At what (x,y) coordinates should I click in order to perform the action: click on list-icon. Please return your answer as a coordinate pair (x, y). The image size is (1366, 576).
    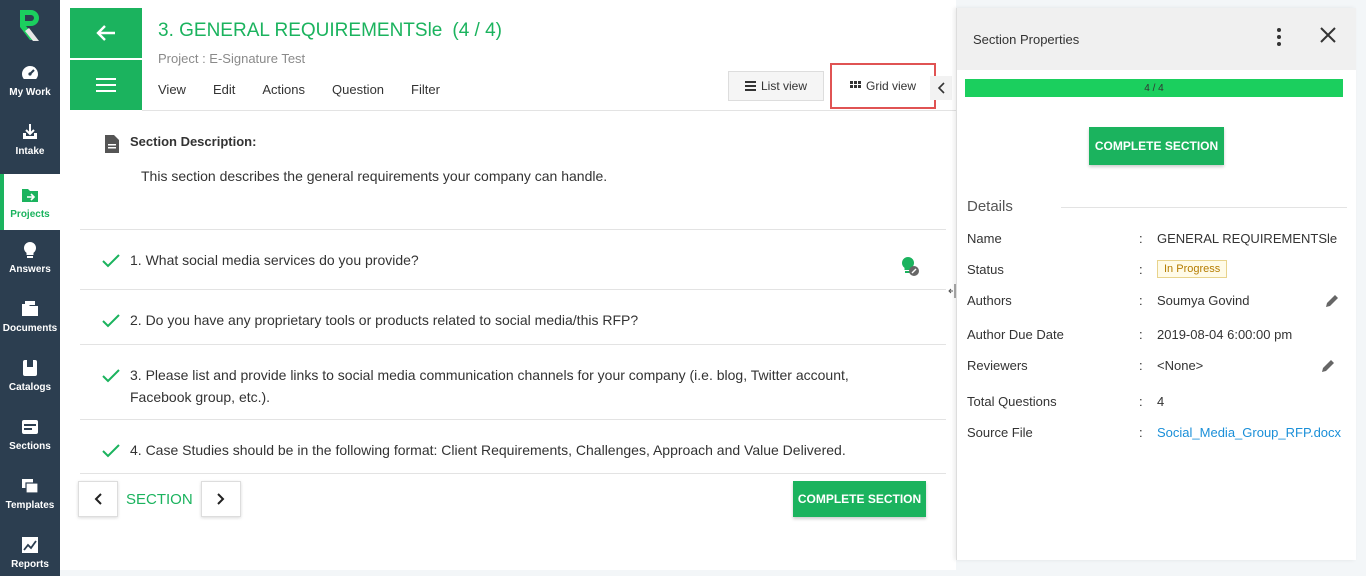
    Looking at the image, I should click on (750, 86).